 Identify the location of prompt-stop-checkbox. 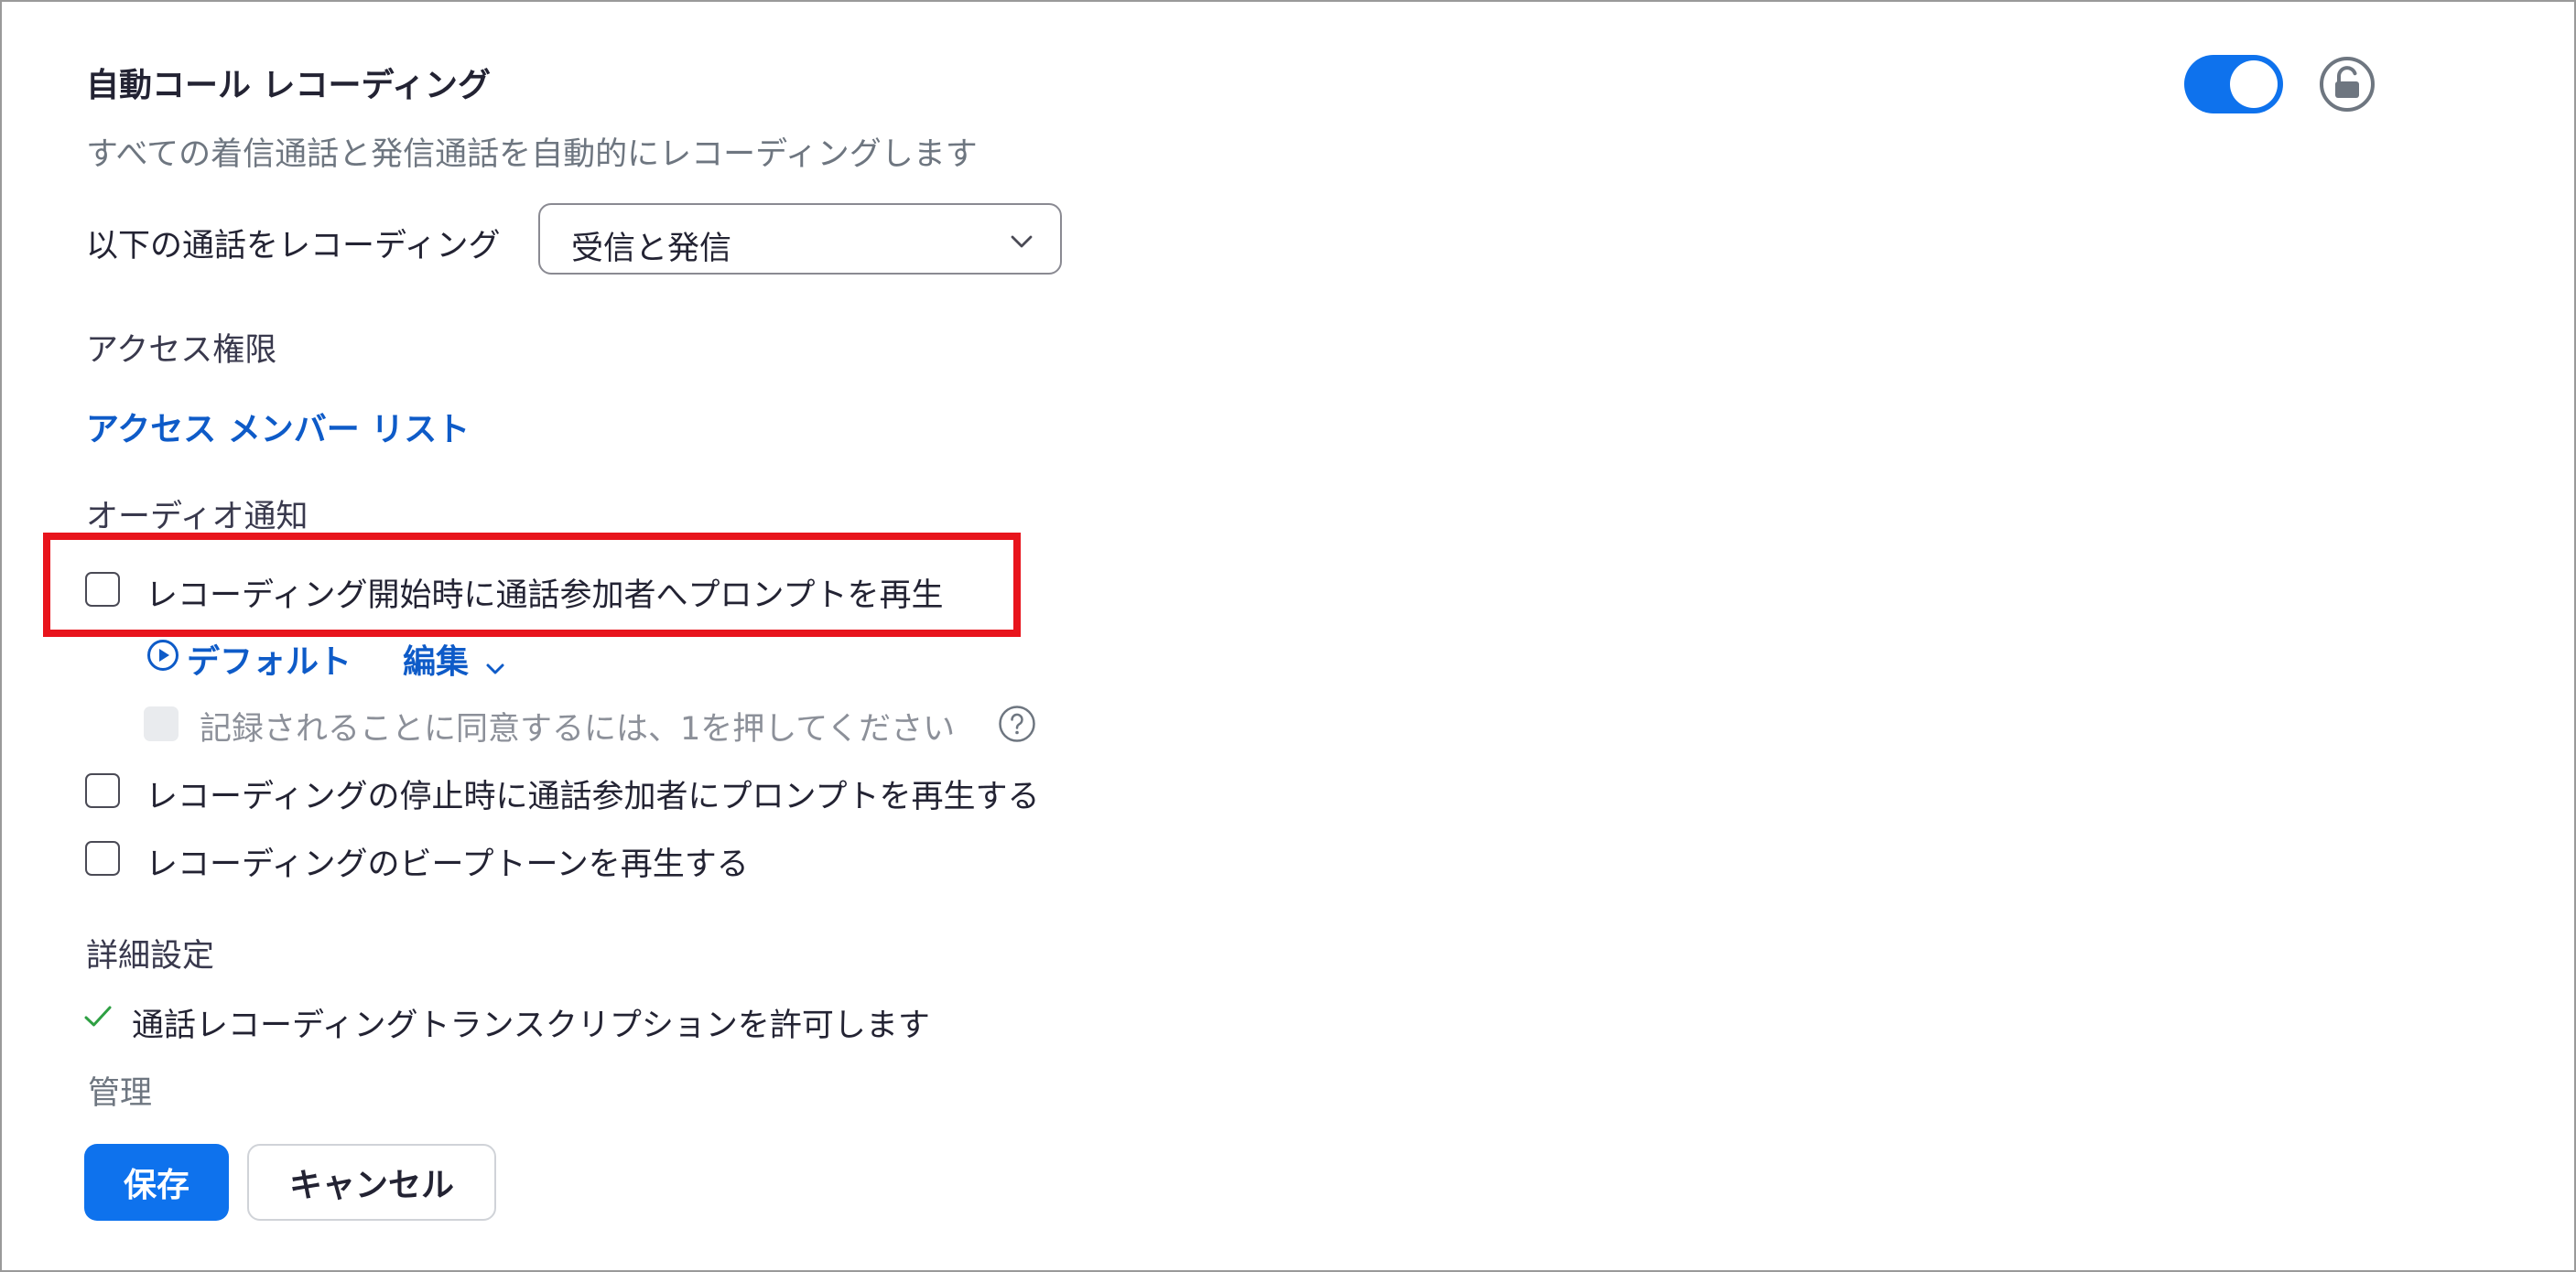
(103, 791).